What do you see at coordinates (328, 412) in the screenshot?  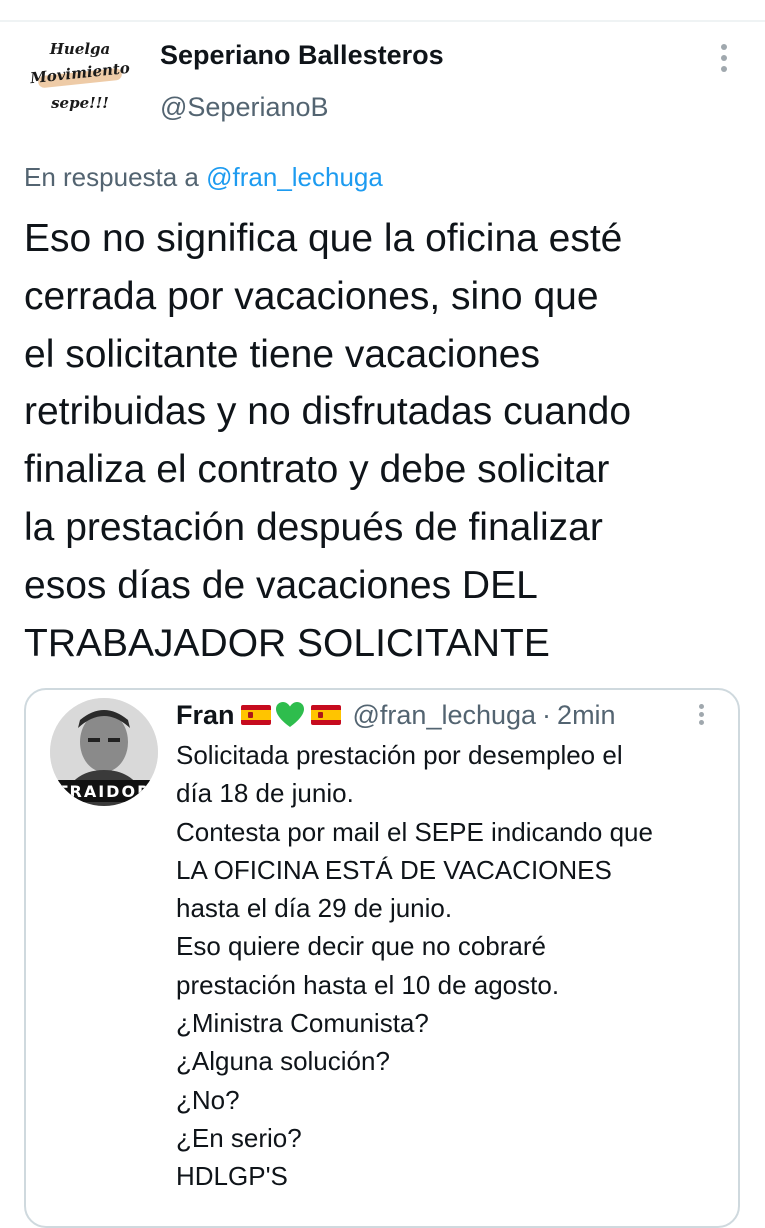 I see `tweet-text-line: retribuidas y no disfrutadas cuando` at bounding box center [328, 412].